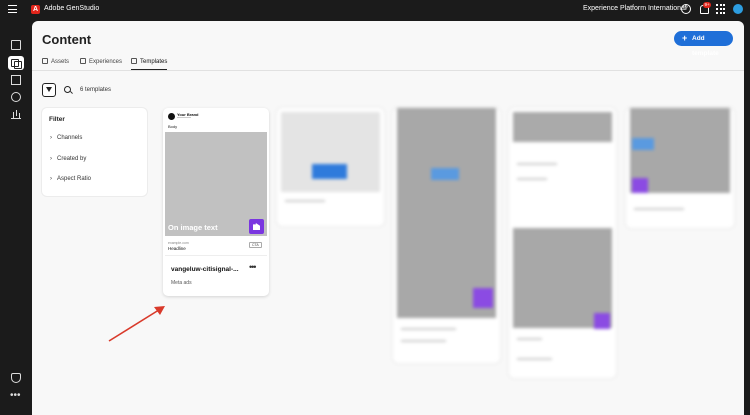 Image resolution: width=750 pixels, height=415 pixels. What do you see at coordinates (16, 80) in the screenshot?
I see `create-icon` at bounding box center [16, 80].